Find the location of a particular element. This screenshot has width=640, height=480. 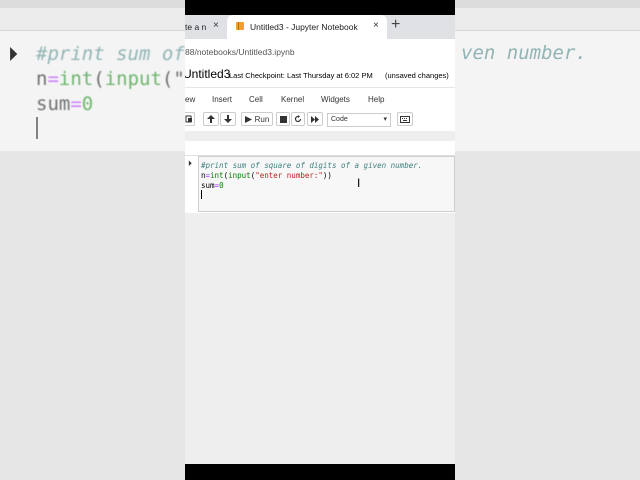

bg-text-cursor is located at coordinates (37, 128).